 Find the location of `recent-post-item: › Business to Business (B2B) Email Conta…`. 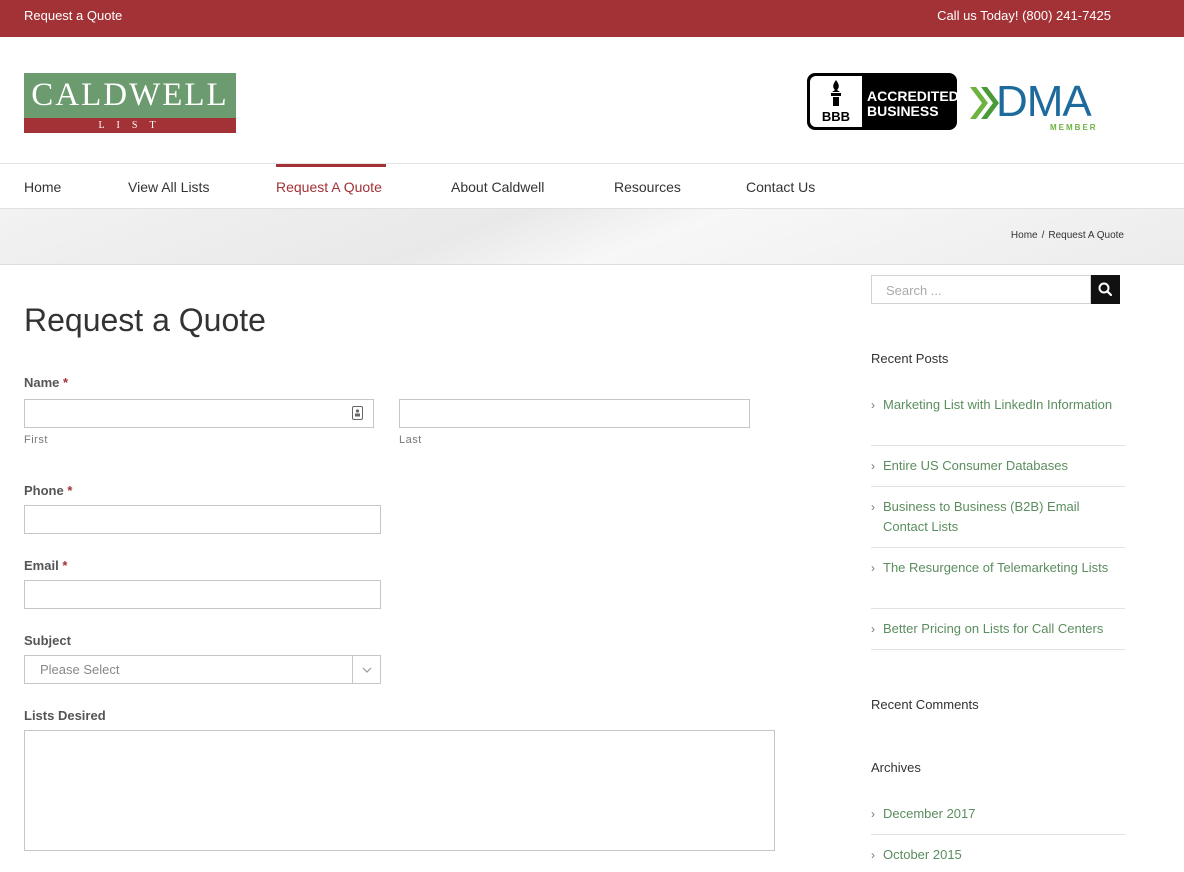

recent-post-item: › Business to Business (B2B) Email Conta… is located at coordinates (998, 522).